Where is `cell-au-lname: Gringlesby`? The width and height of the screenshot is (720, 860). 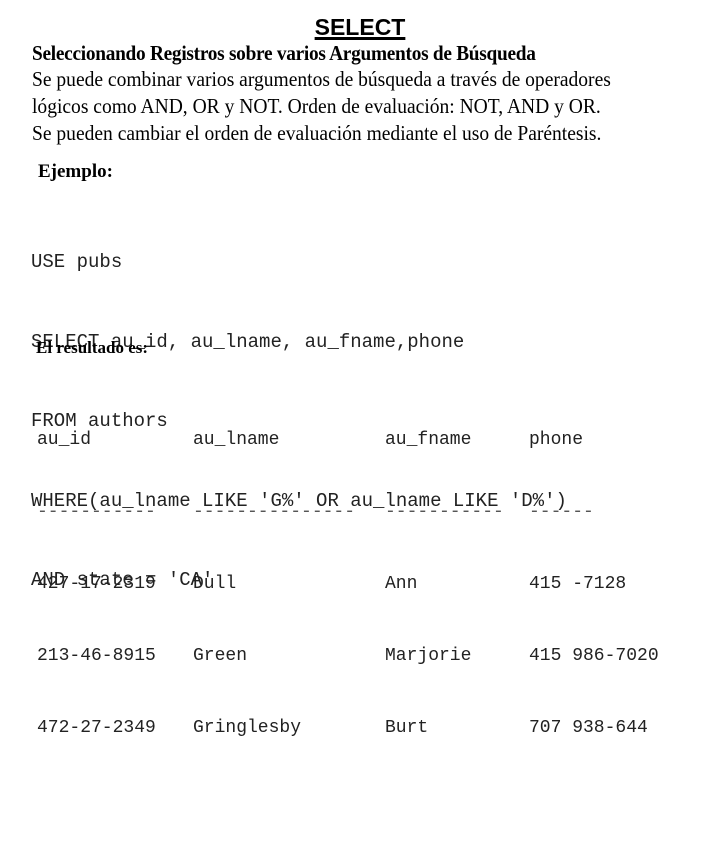 cell-au-lname: Gringlesby is located at coordinates (247, 728).